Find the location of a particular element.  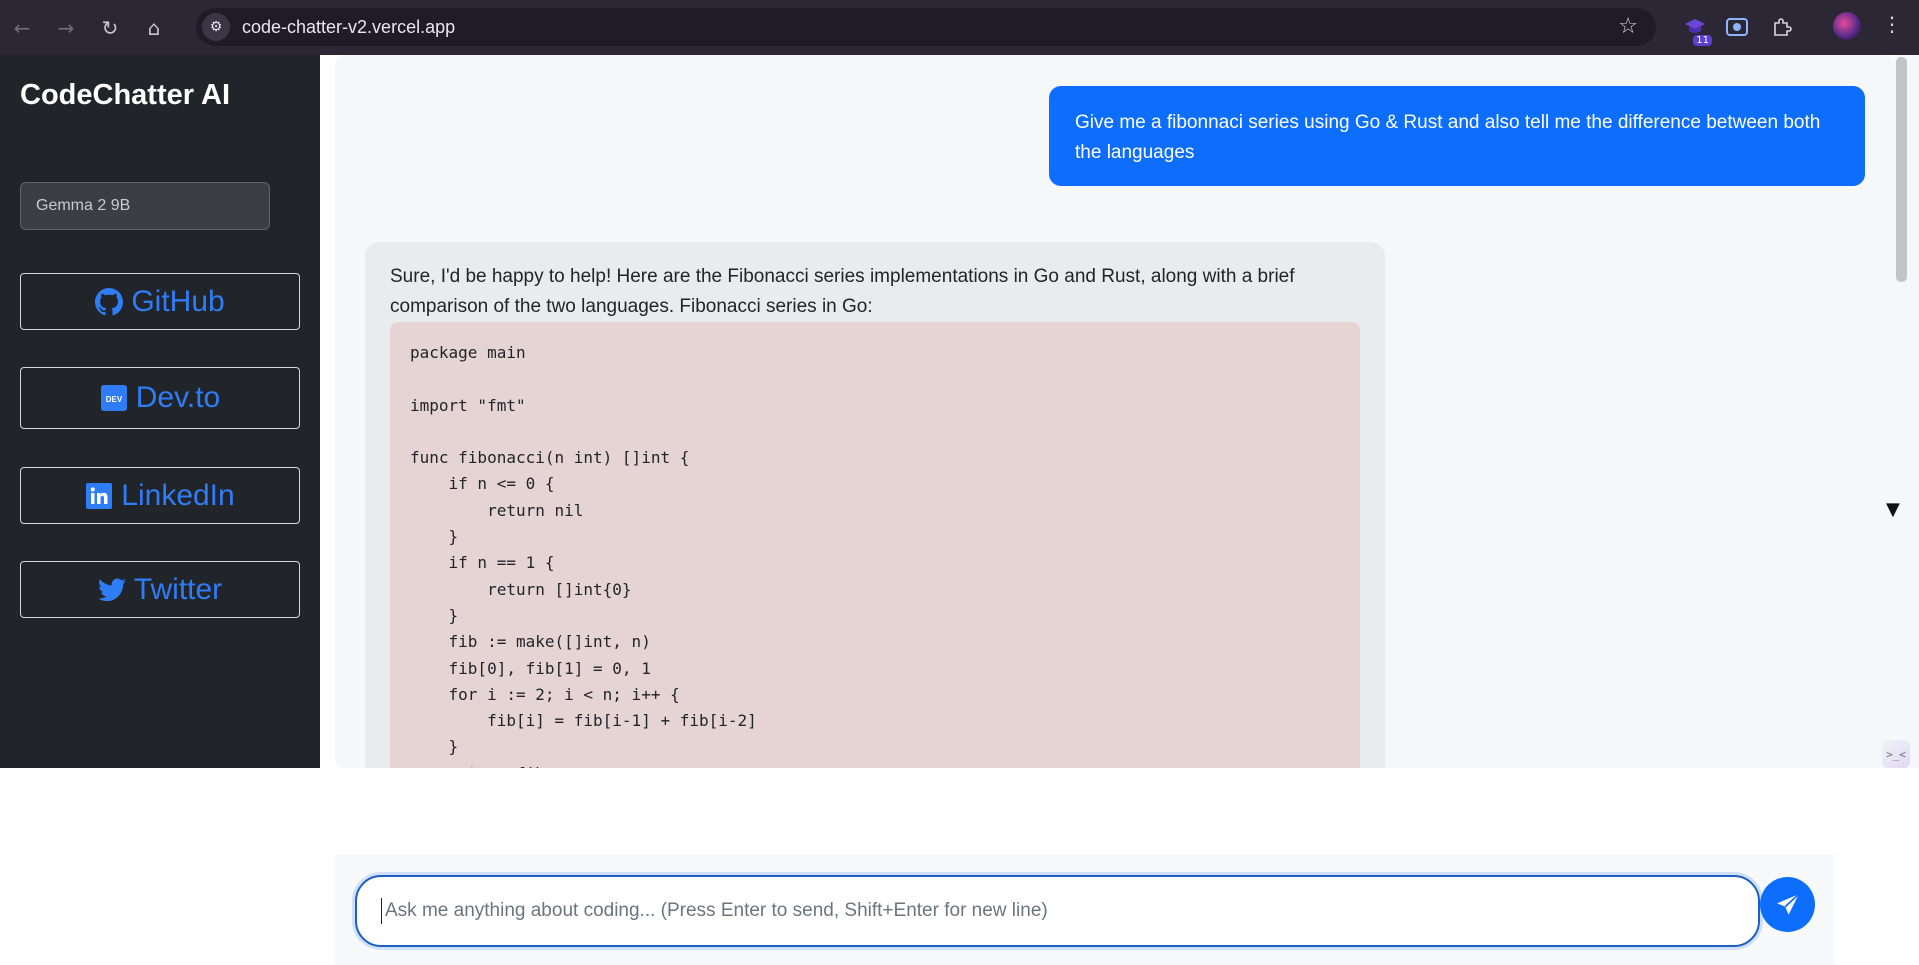

model-select: Gemma 2 9B is located at coordinates (145, 206).